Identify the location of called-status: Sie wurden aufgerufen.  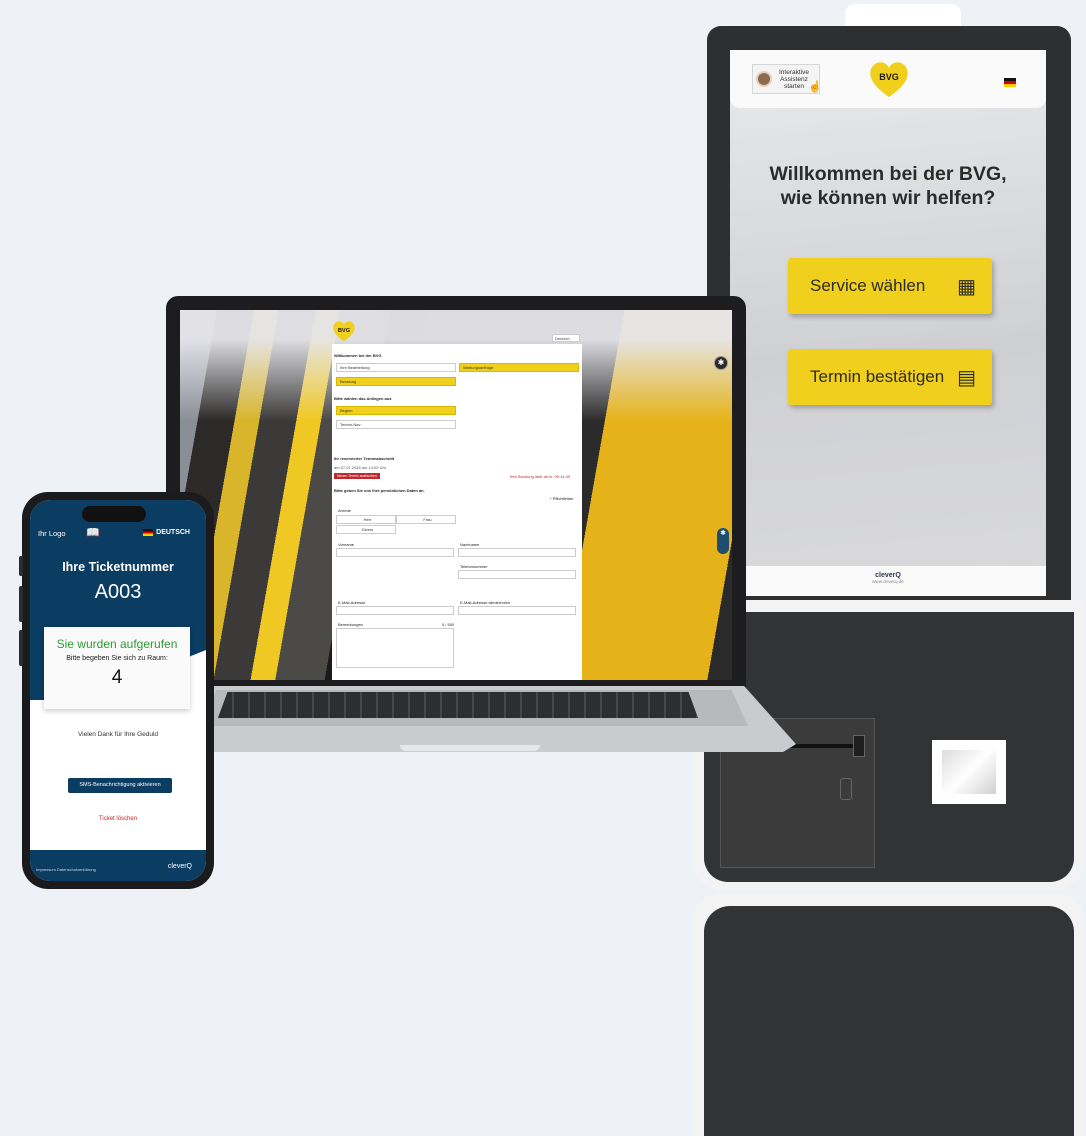
(117, 644).